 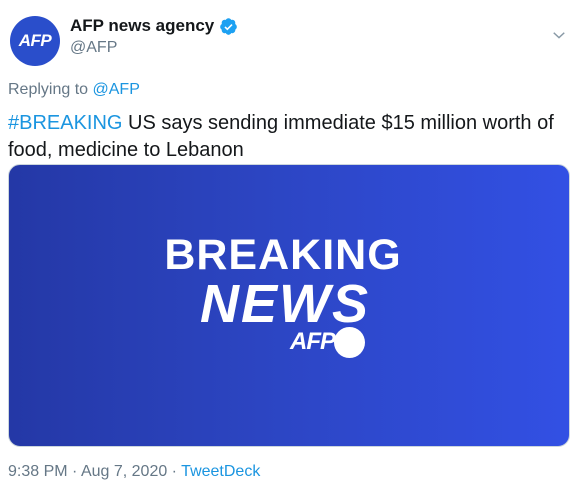 I want to click on tweet-meta: 9:38 PM · Aug 7, 2020 · TweetDeck, so click(x=134, y=472).